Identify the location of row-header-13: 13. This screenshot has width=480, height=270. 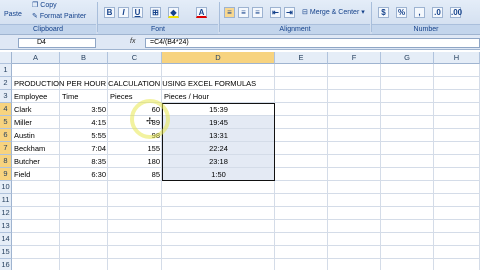
(6, 226).